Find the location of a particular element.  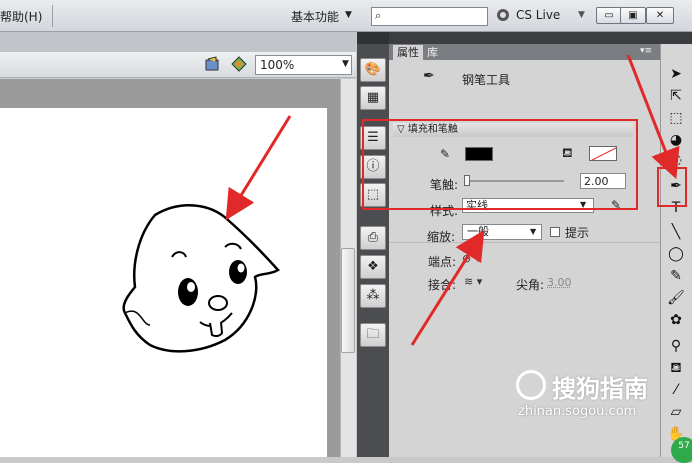

miter-value: 3.00 is located at coordinates (559, 282).